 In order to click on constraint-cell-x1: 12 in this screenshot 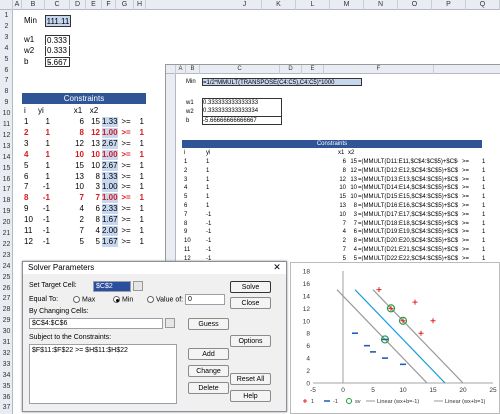, I will do `click(78, 144)`.